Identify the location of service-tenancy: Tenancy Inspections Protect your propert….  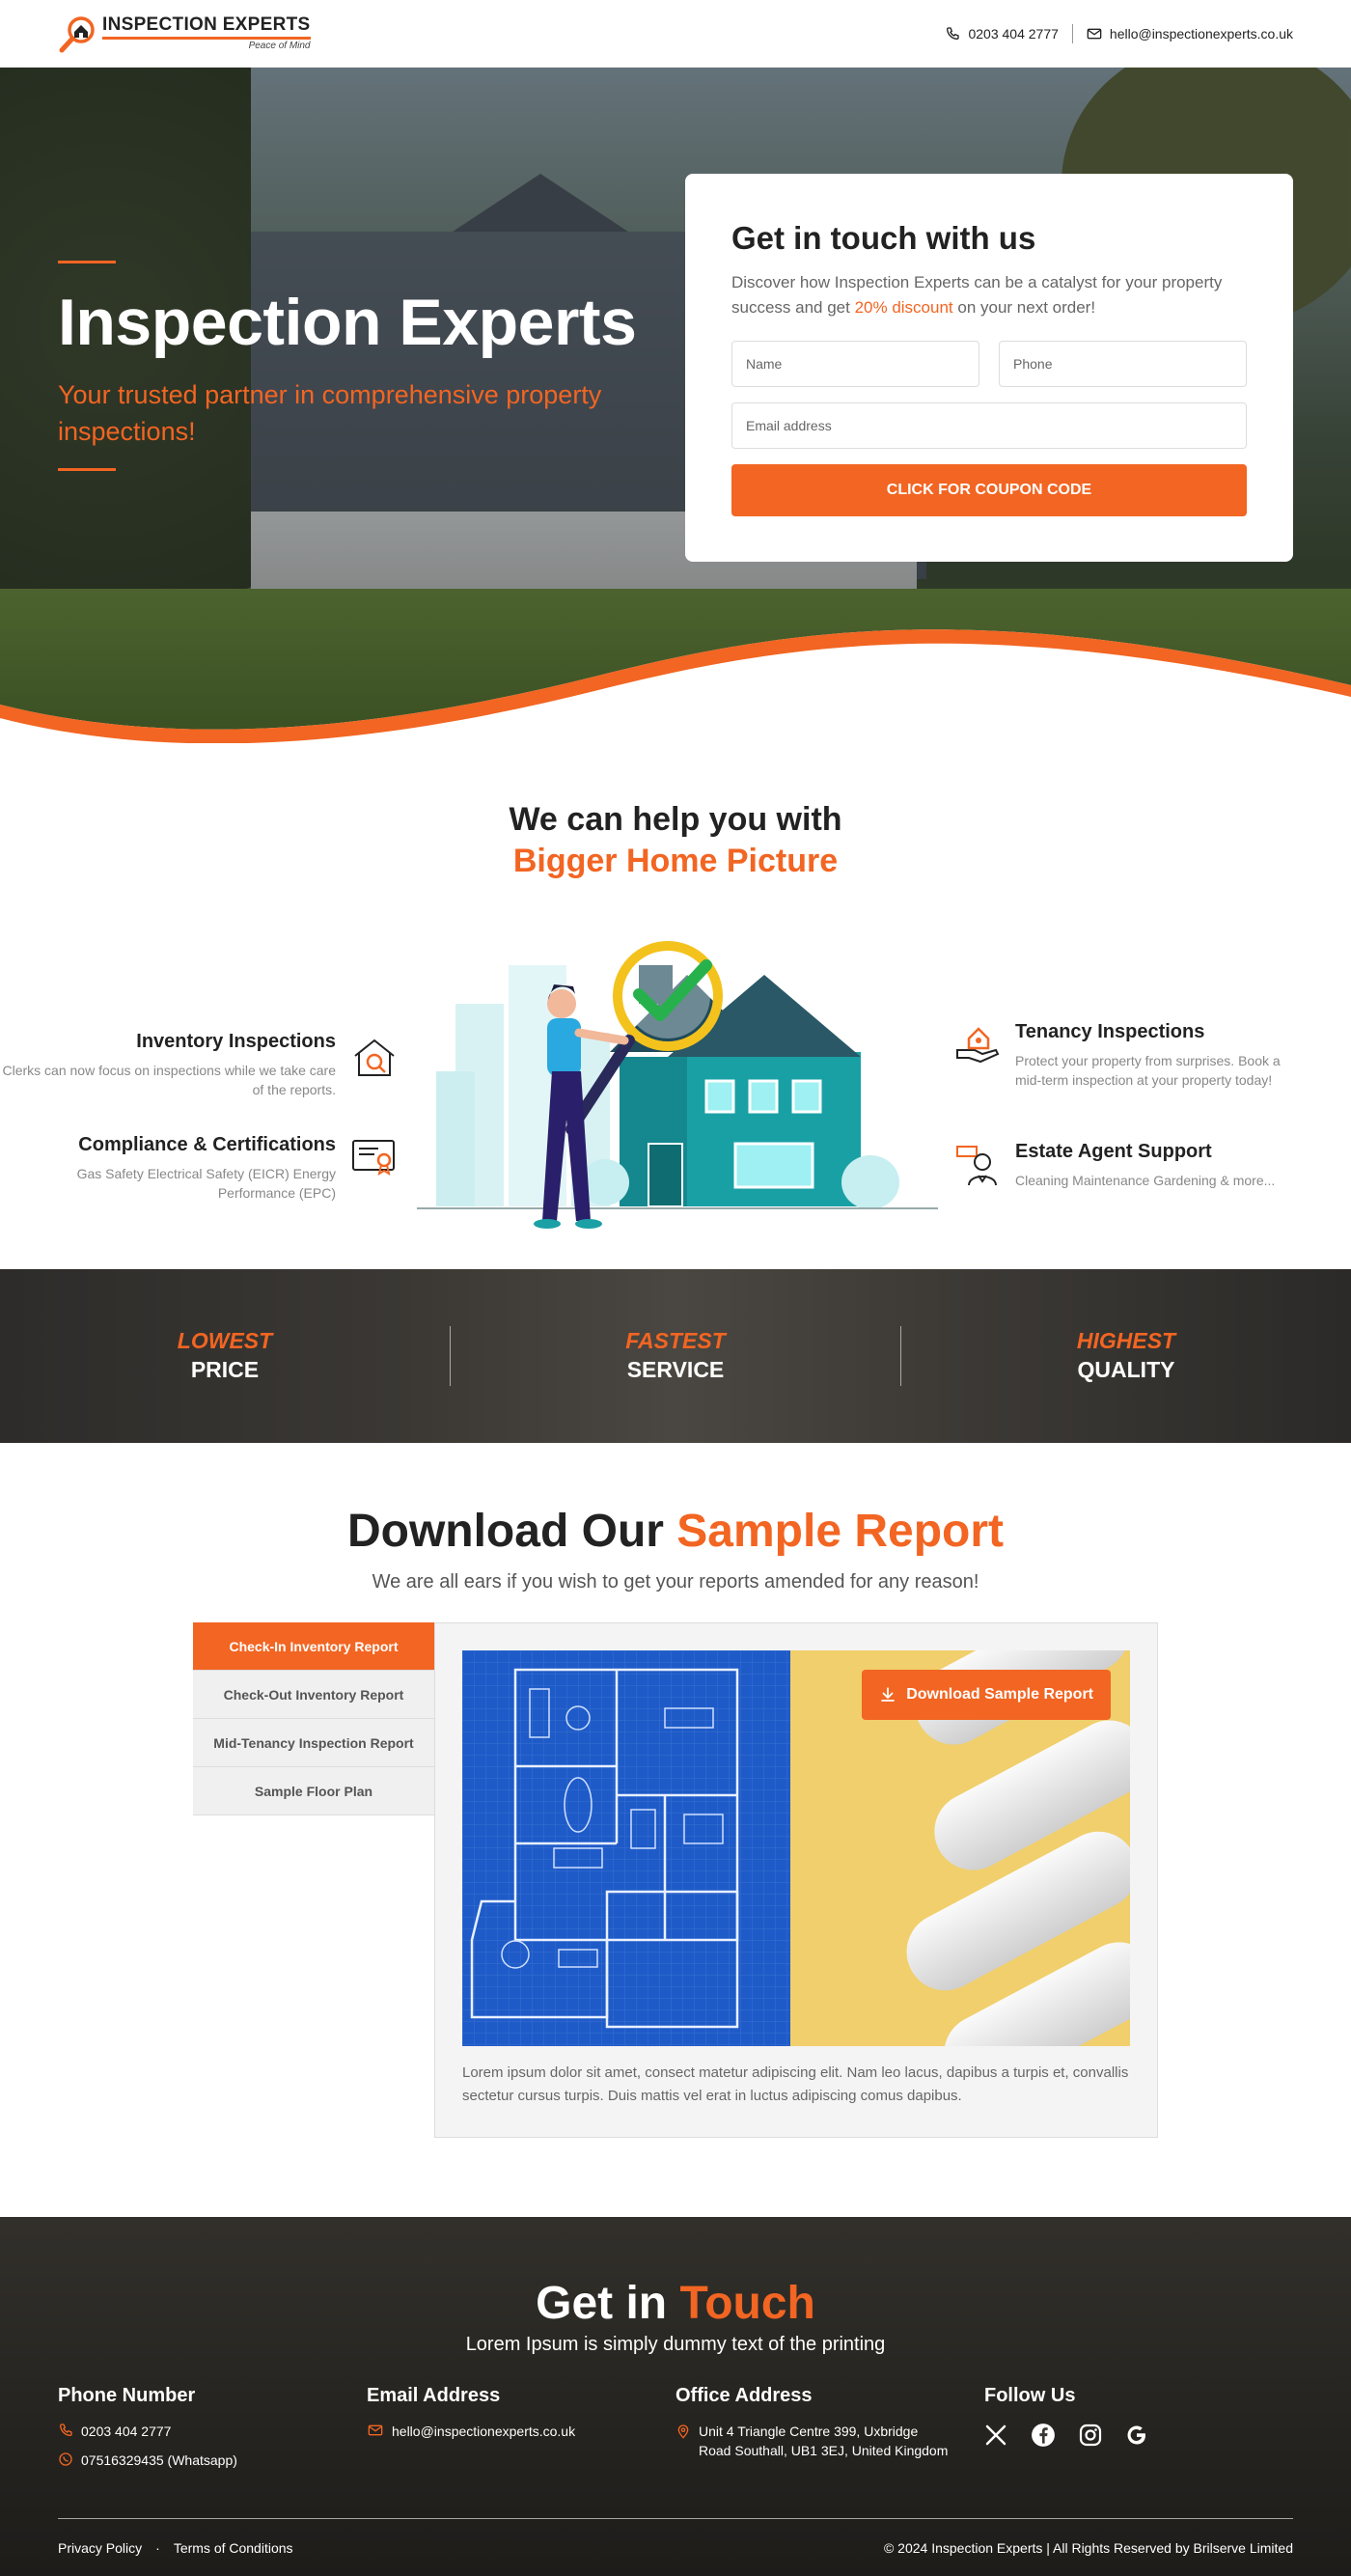
(1160, 1056).